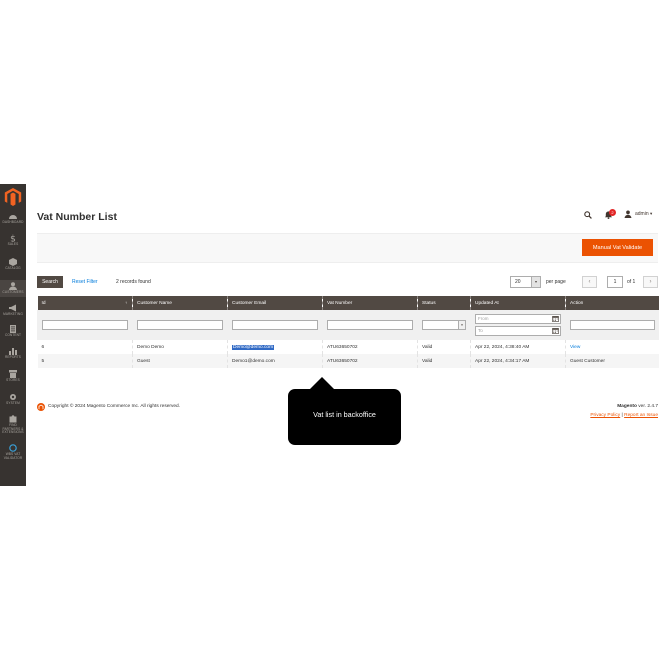 The height and width of the screenshot is (670, 670). Describe the element at coordinates (13, 380) in the screenshot. I see `sidebar-item-label: STORES` at that location.